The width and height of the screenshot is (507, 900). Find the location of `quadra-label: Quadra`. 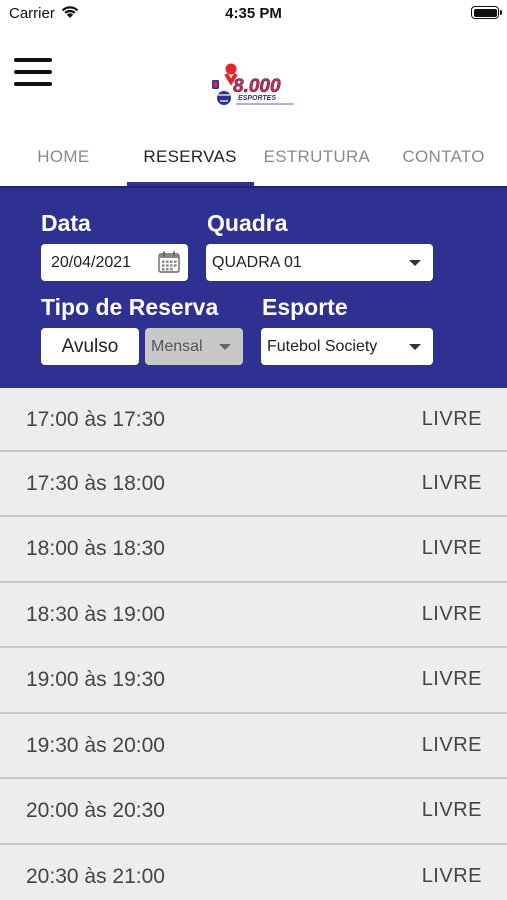

quadra-label: Quadra is located at coordinates (247, 223).